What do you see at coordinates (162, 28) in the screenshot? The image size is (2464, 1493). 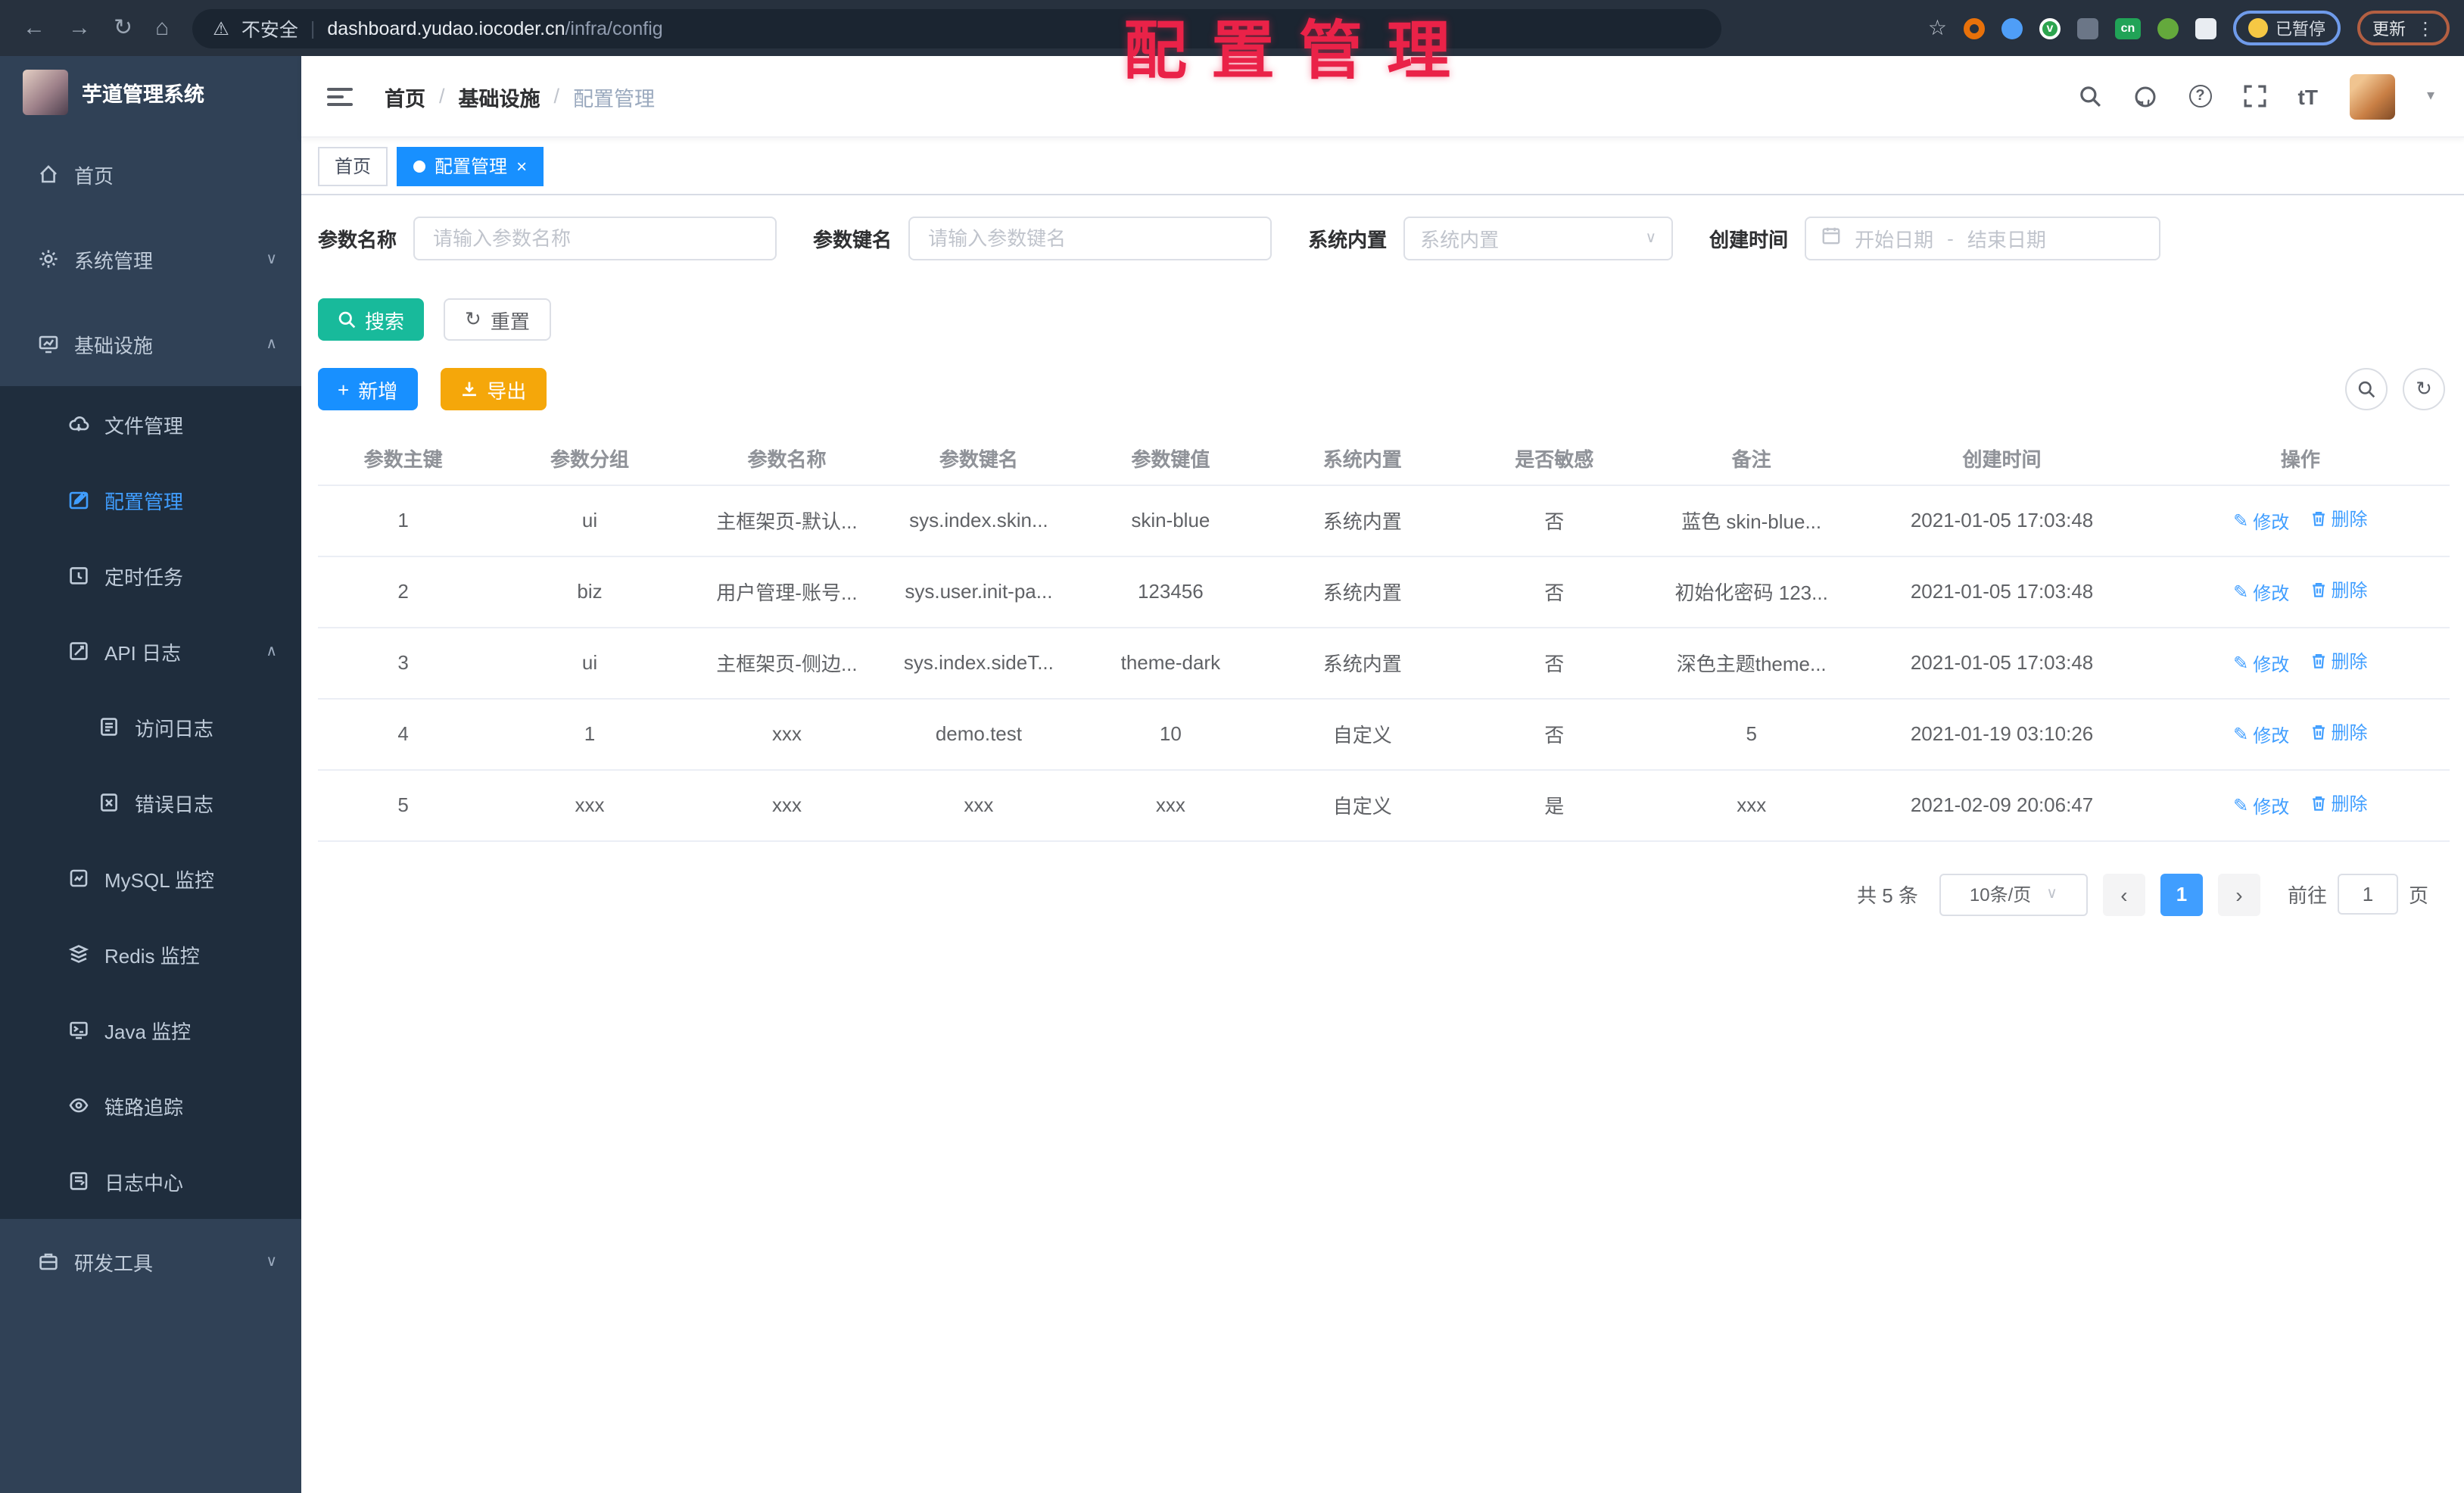 I see `home-icon: ⌂` at bounding box center [162, 28].